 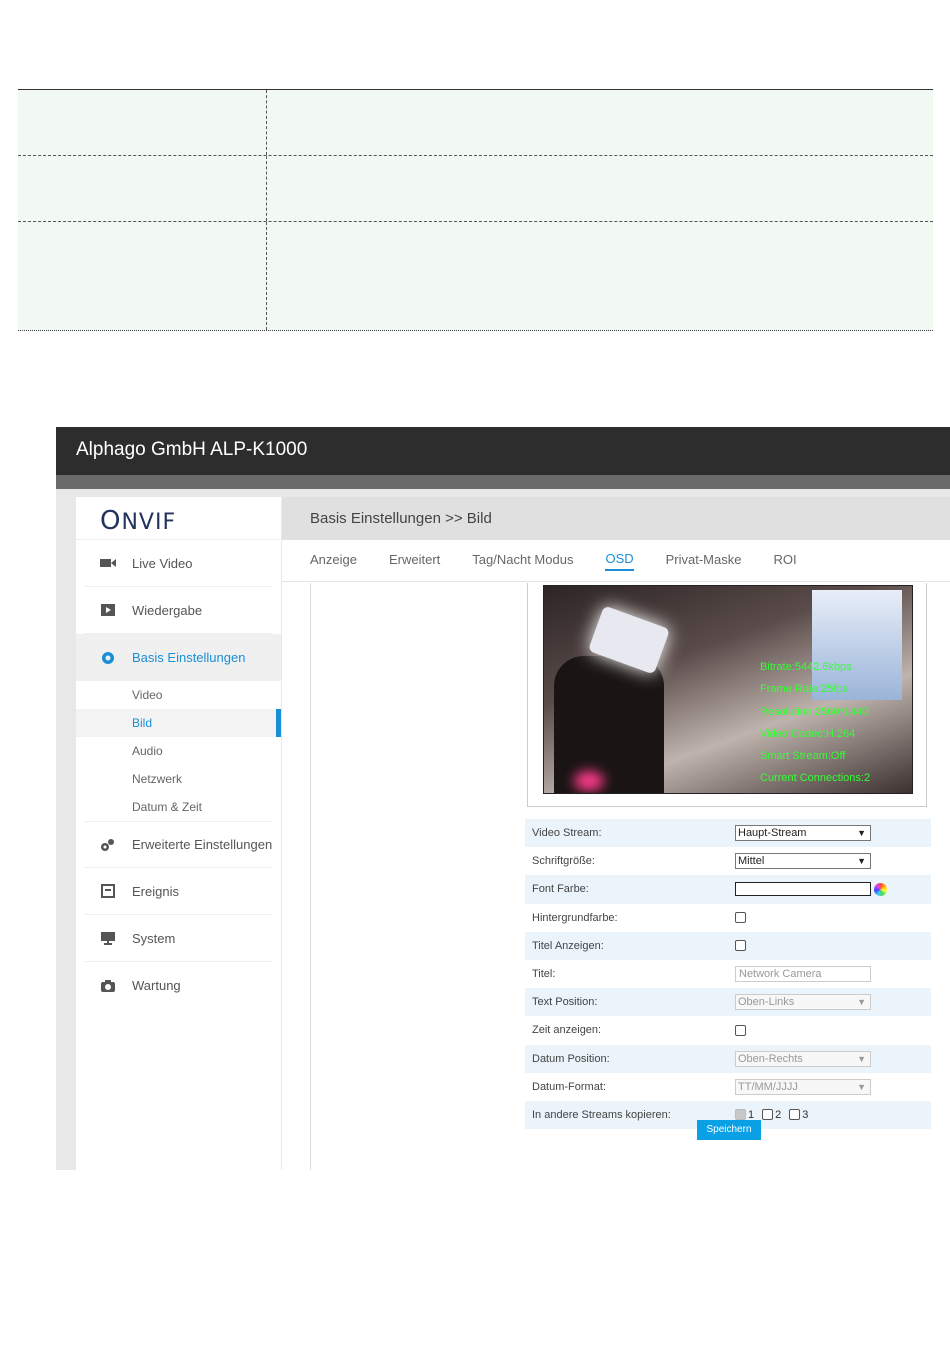 I want to click on sidebar-item-system: System, so click(x=178, y=938).